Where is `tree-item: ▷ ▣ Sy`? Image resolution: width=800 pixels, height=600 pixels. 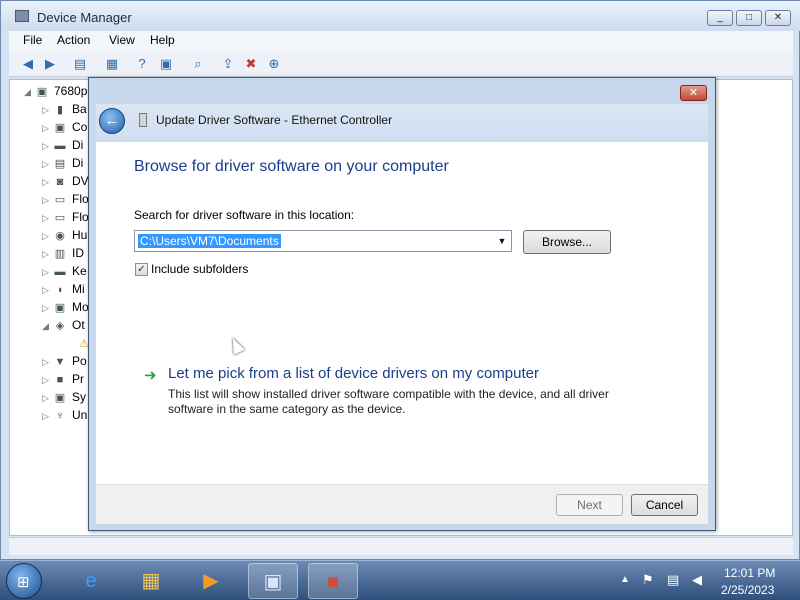 tree-item: ▷ ▣ Sy is located at coordinates (64, 399).